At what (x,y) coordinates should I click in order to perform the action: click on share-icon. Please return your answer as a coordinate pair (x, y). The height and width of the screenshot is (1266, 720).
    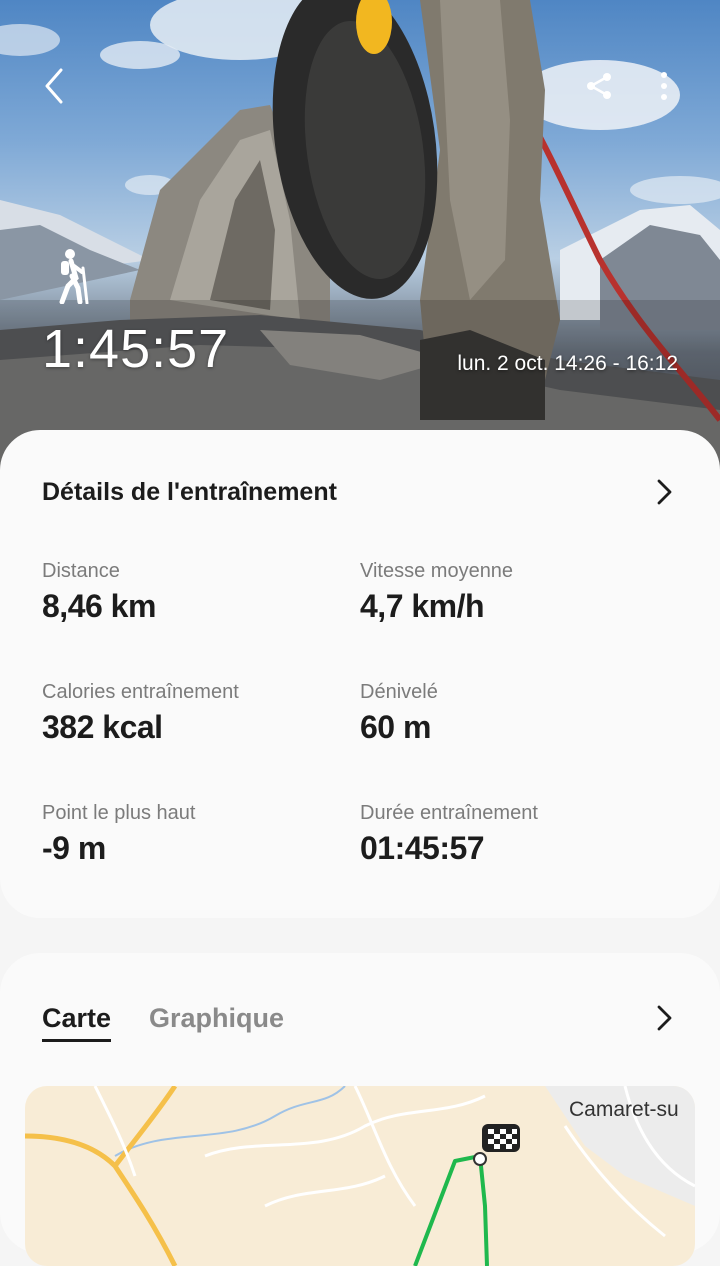
    Looking at the image, I should click on (599, 86).